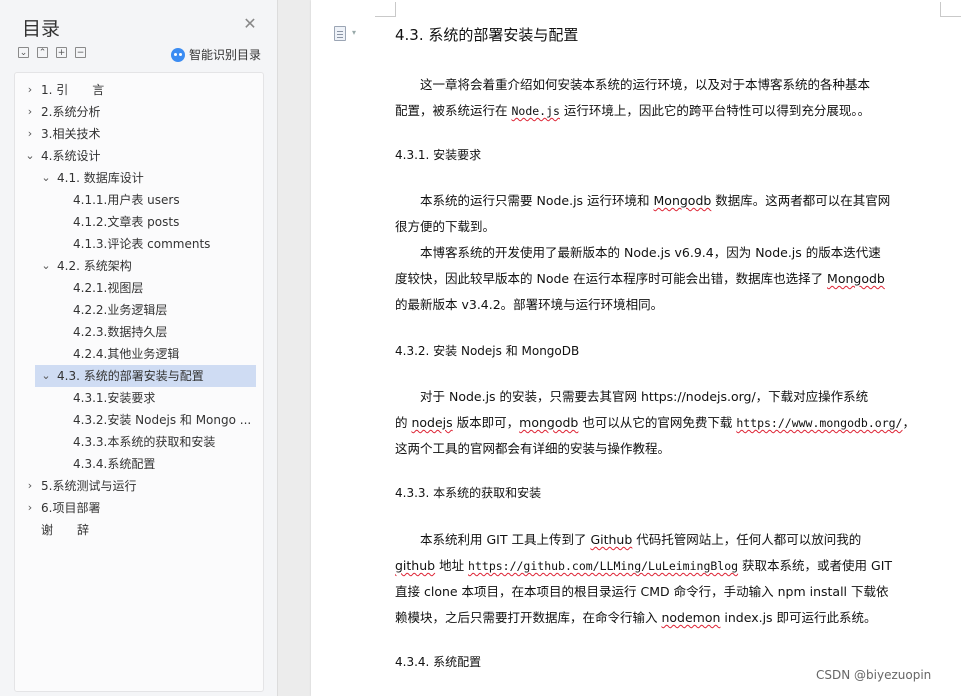  What do you see at coordinates (139, 530) in the screenshot?
I see `toc-item-thanks: 谢 辞` at bounding box center [139, 530].